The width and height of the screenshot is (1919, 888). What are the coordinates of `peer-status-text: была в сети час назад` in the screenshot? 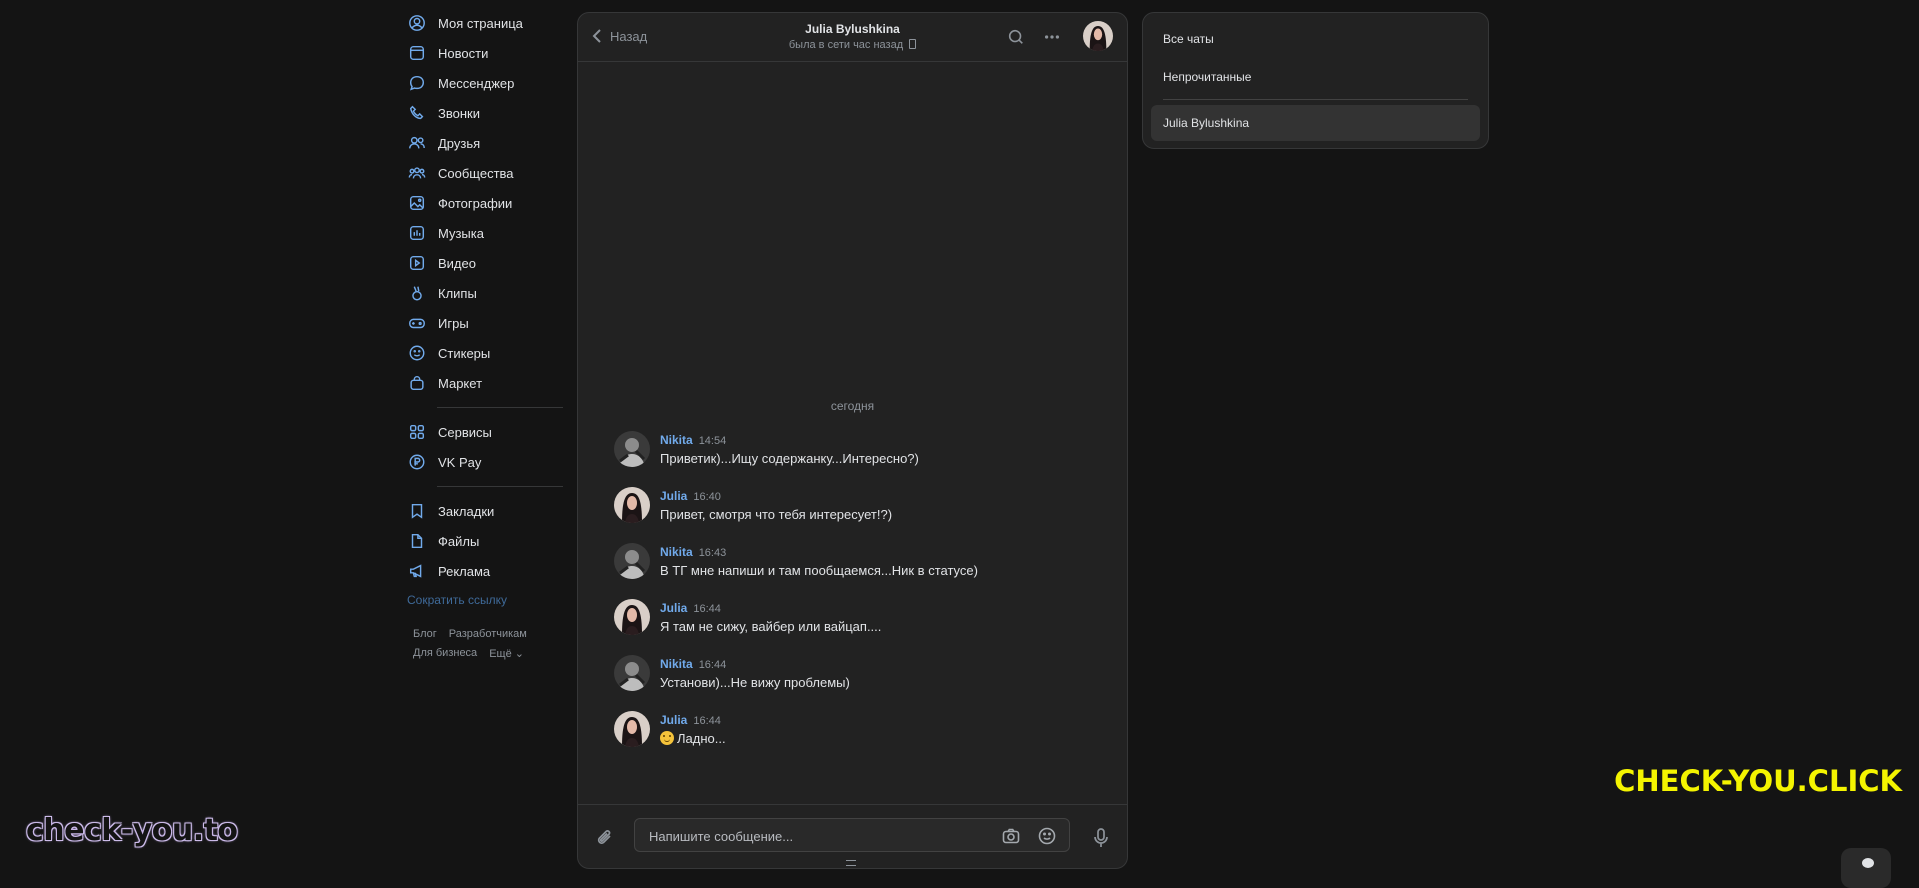 It's located at (846, 45).